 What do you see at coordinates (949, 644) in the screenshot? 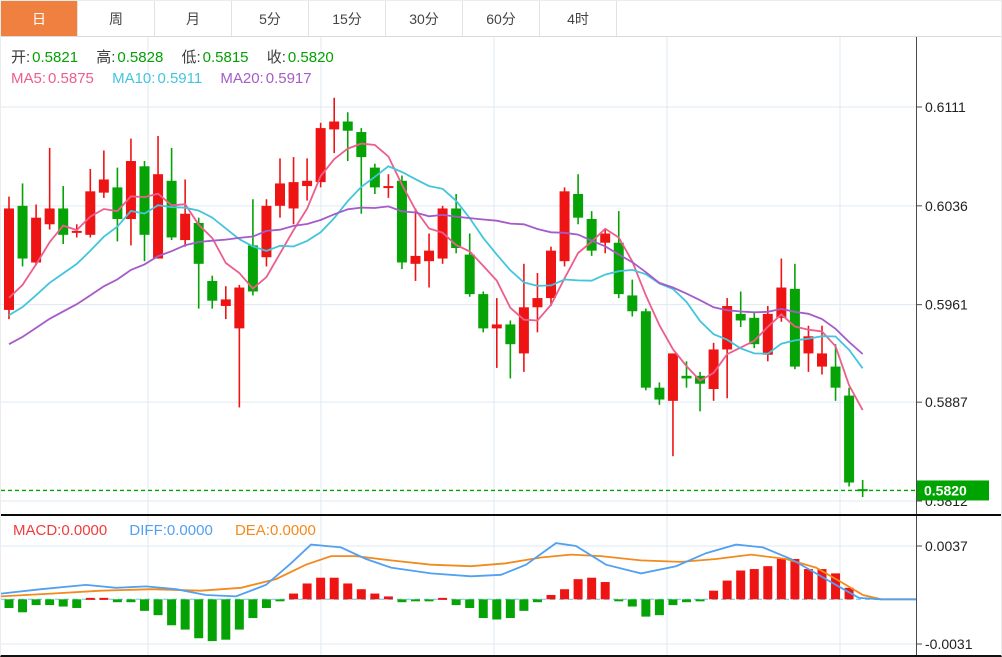
I see `macd-tick-label: -0.0031` at bounding box center [949, 644].